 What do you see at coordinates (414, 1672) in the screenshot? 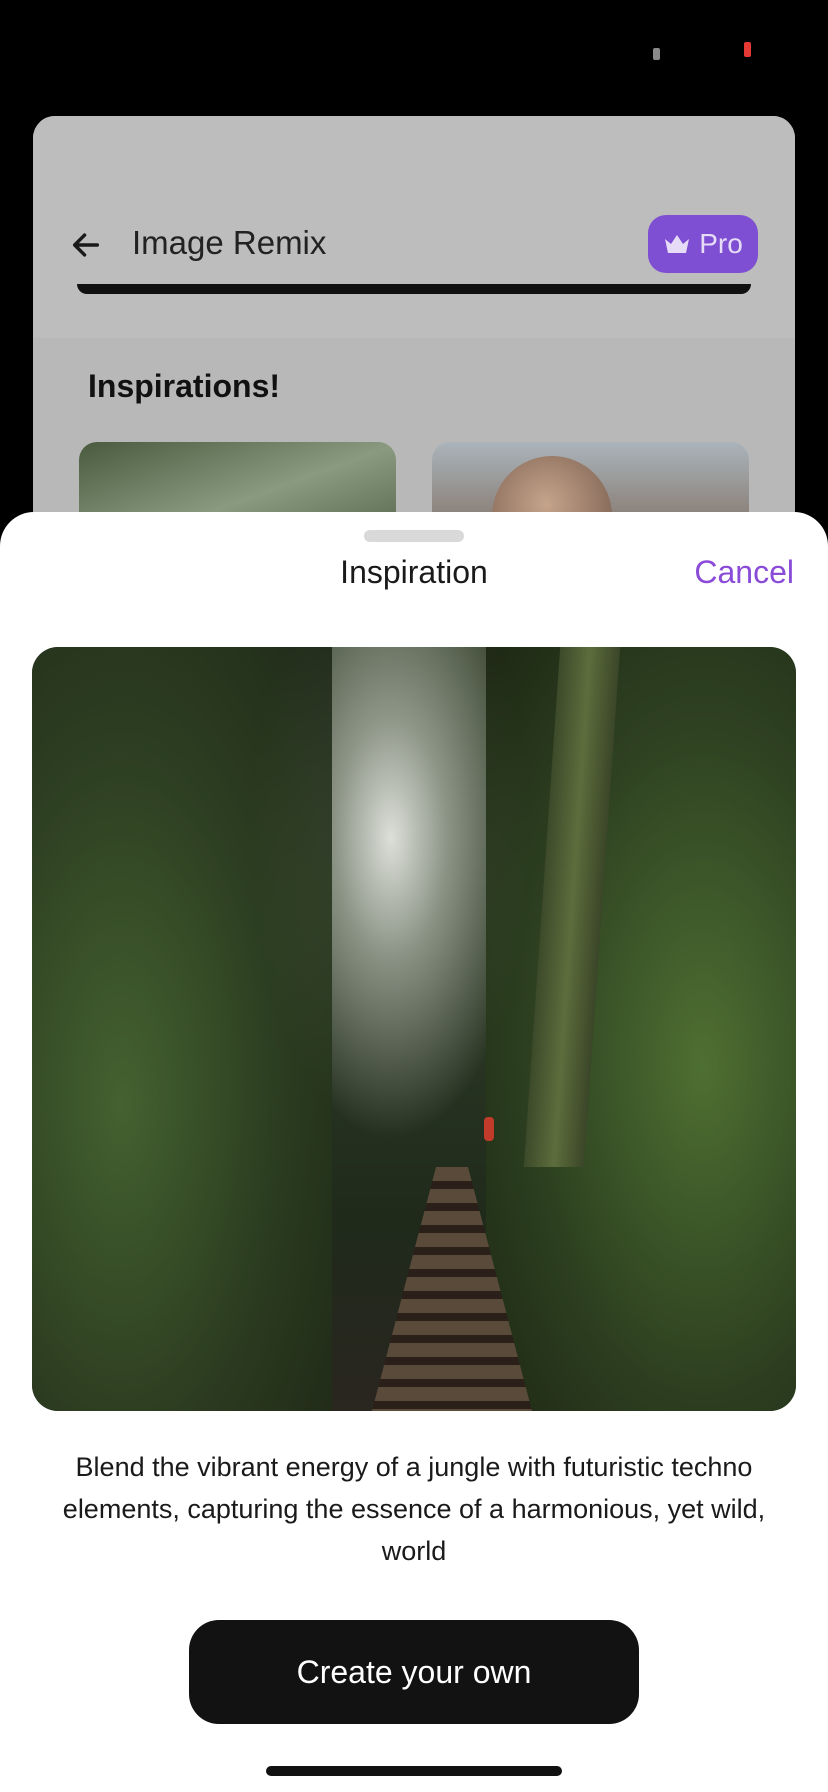
I see `create-your-own-button: Create your own` at bounding box center [414, 1672].